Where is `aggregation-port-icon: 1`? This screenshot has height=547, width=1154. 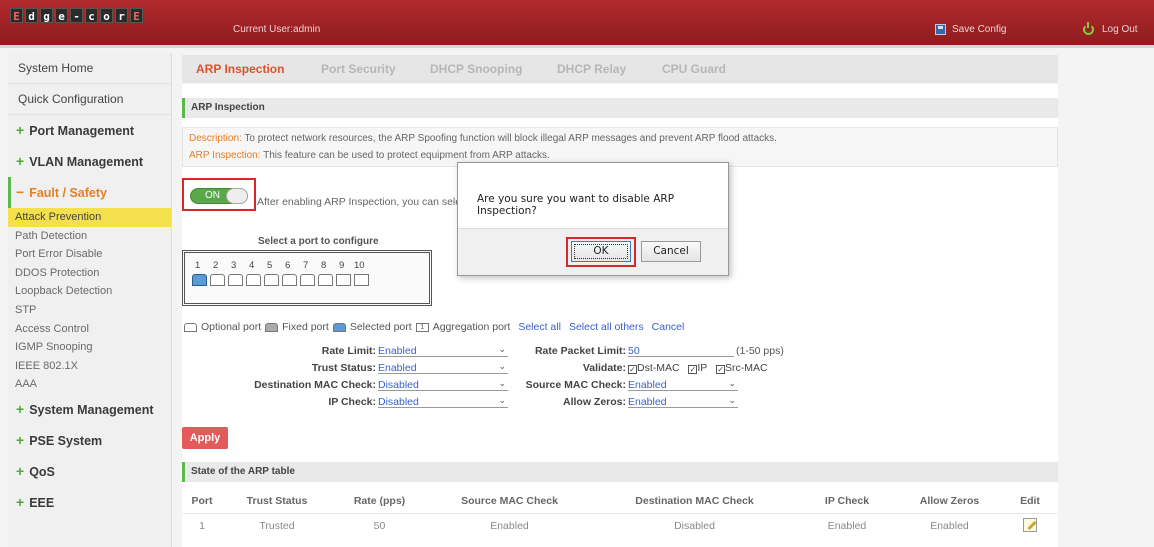
aggregation-port-icon: 1 is located at coordinates (422, 327).